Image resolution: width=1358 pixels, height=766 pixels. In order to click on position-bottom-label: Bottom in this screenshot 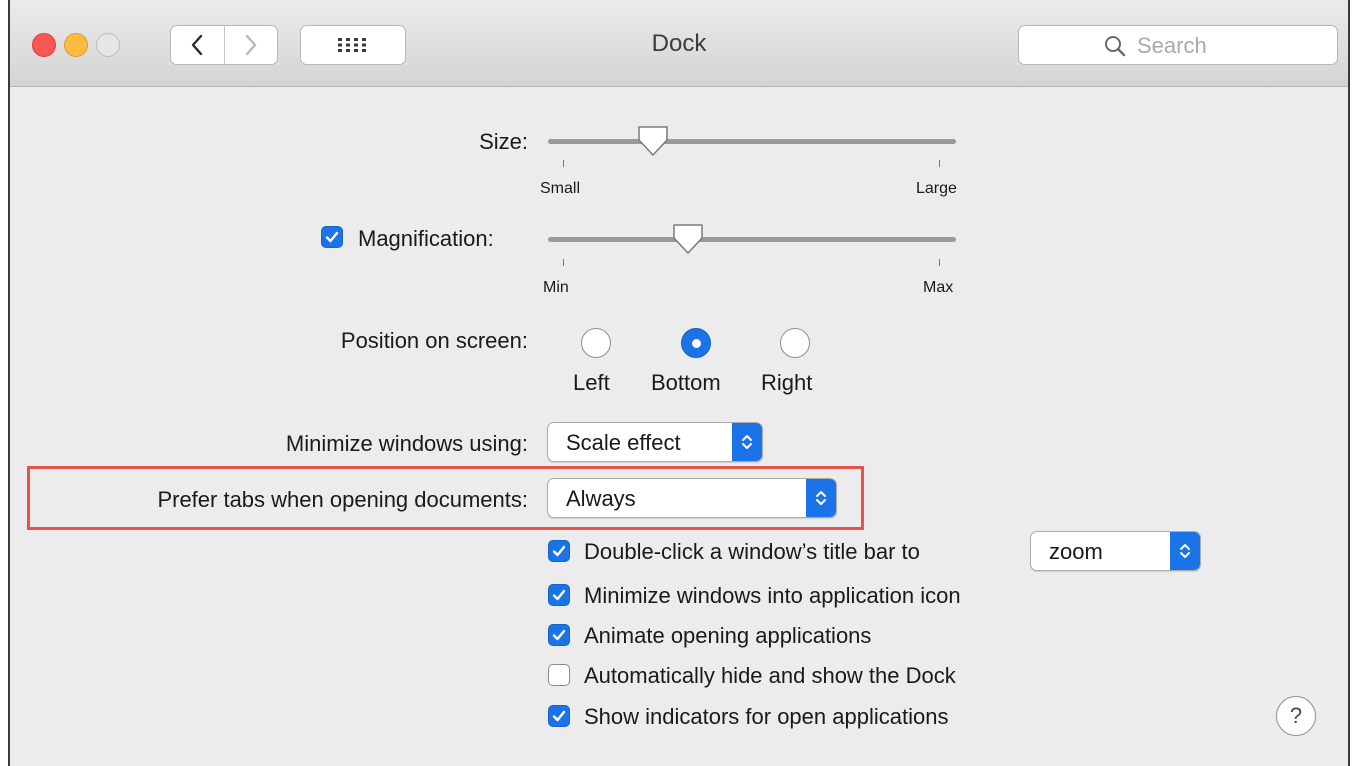, I will do `click(686, 382)`.